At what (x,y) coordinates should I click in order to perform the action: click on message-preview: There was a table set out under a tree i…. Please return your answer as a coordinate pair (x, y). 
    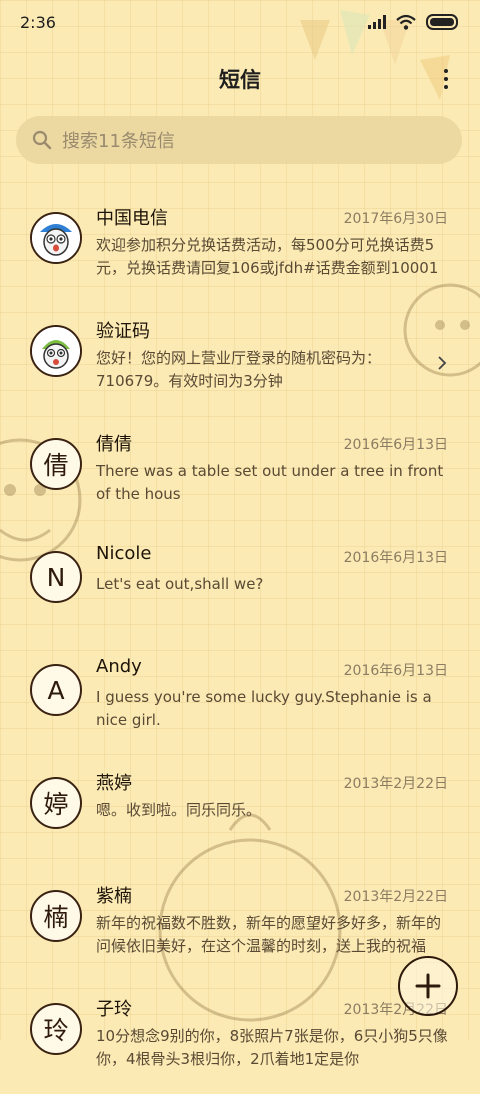
    Looking at the image, I should click on (270, 482).